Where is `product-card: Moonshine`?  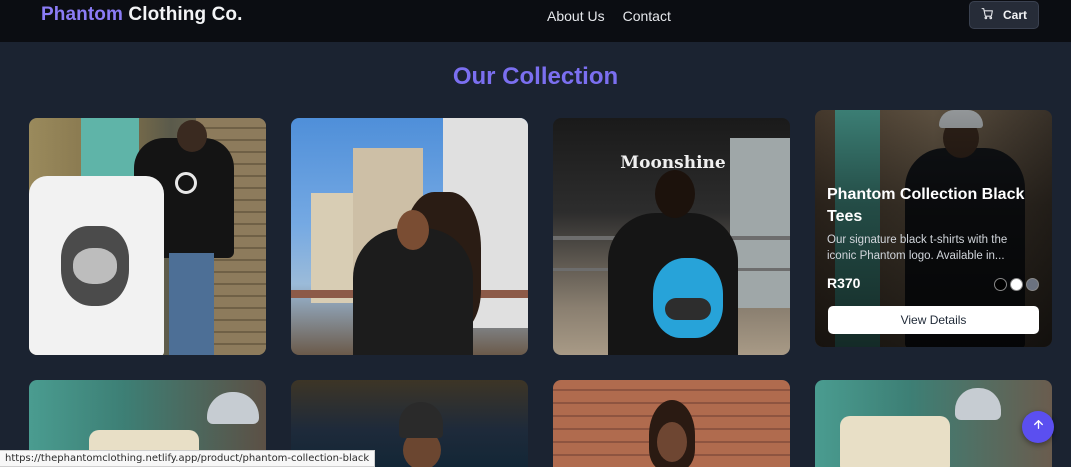 product-card: Moonshine is located at coordinates (671, 236).